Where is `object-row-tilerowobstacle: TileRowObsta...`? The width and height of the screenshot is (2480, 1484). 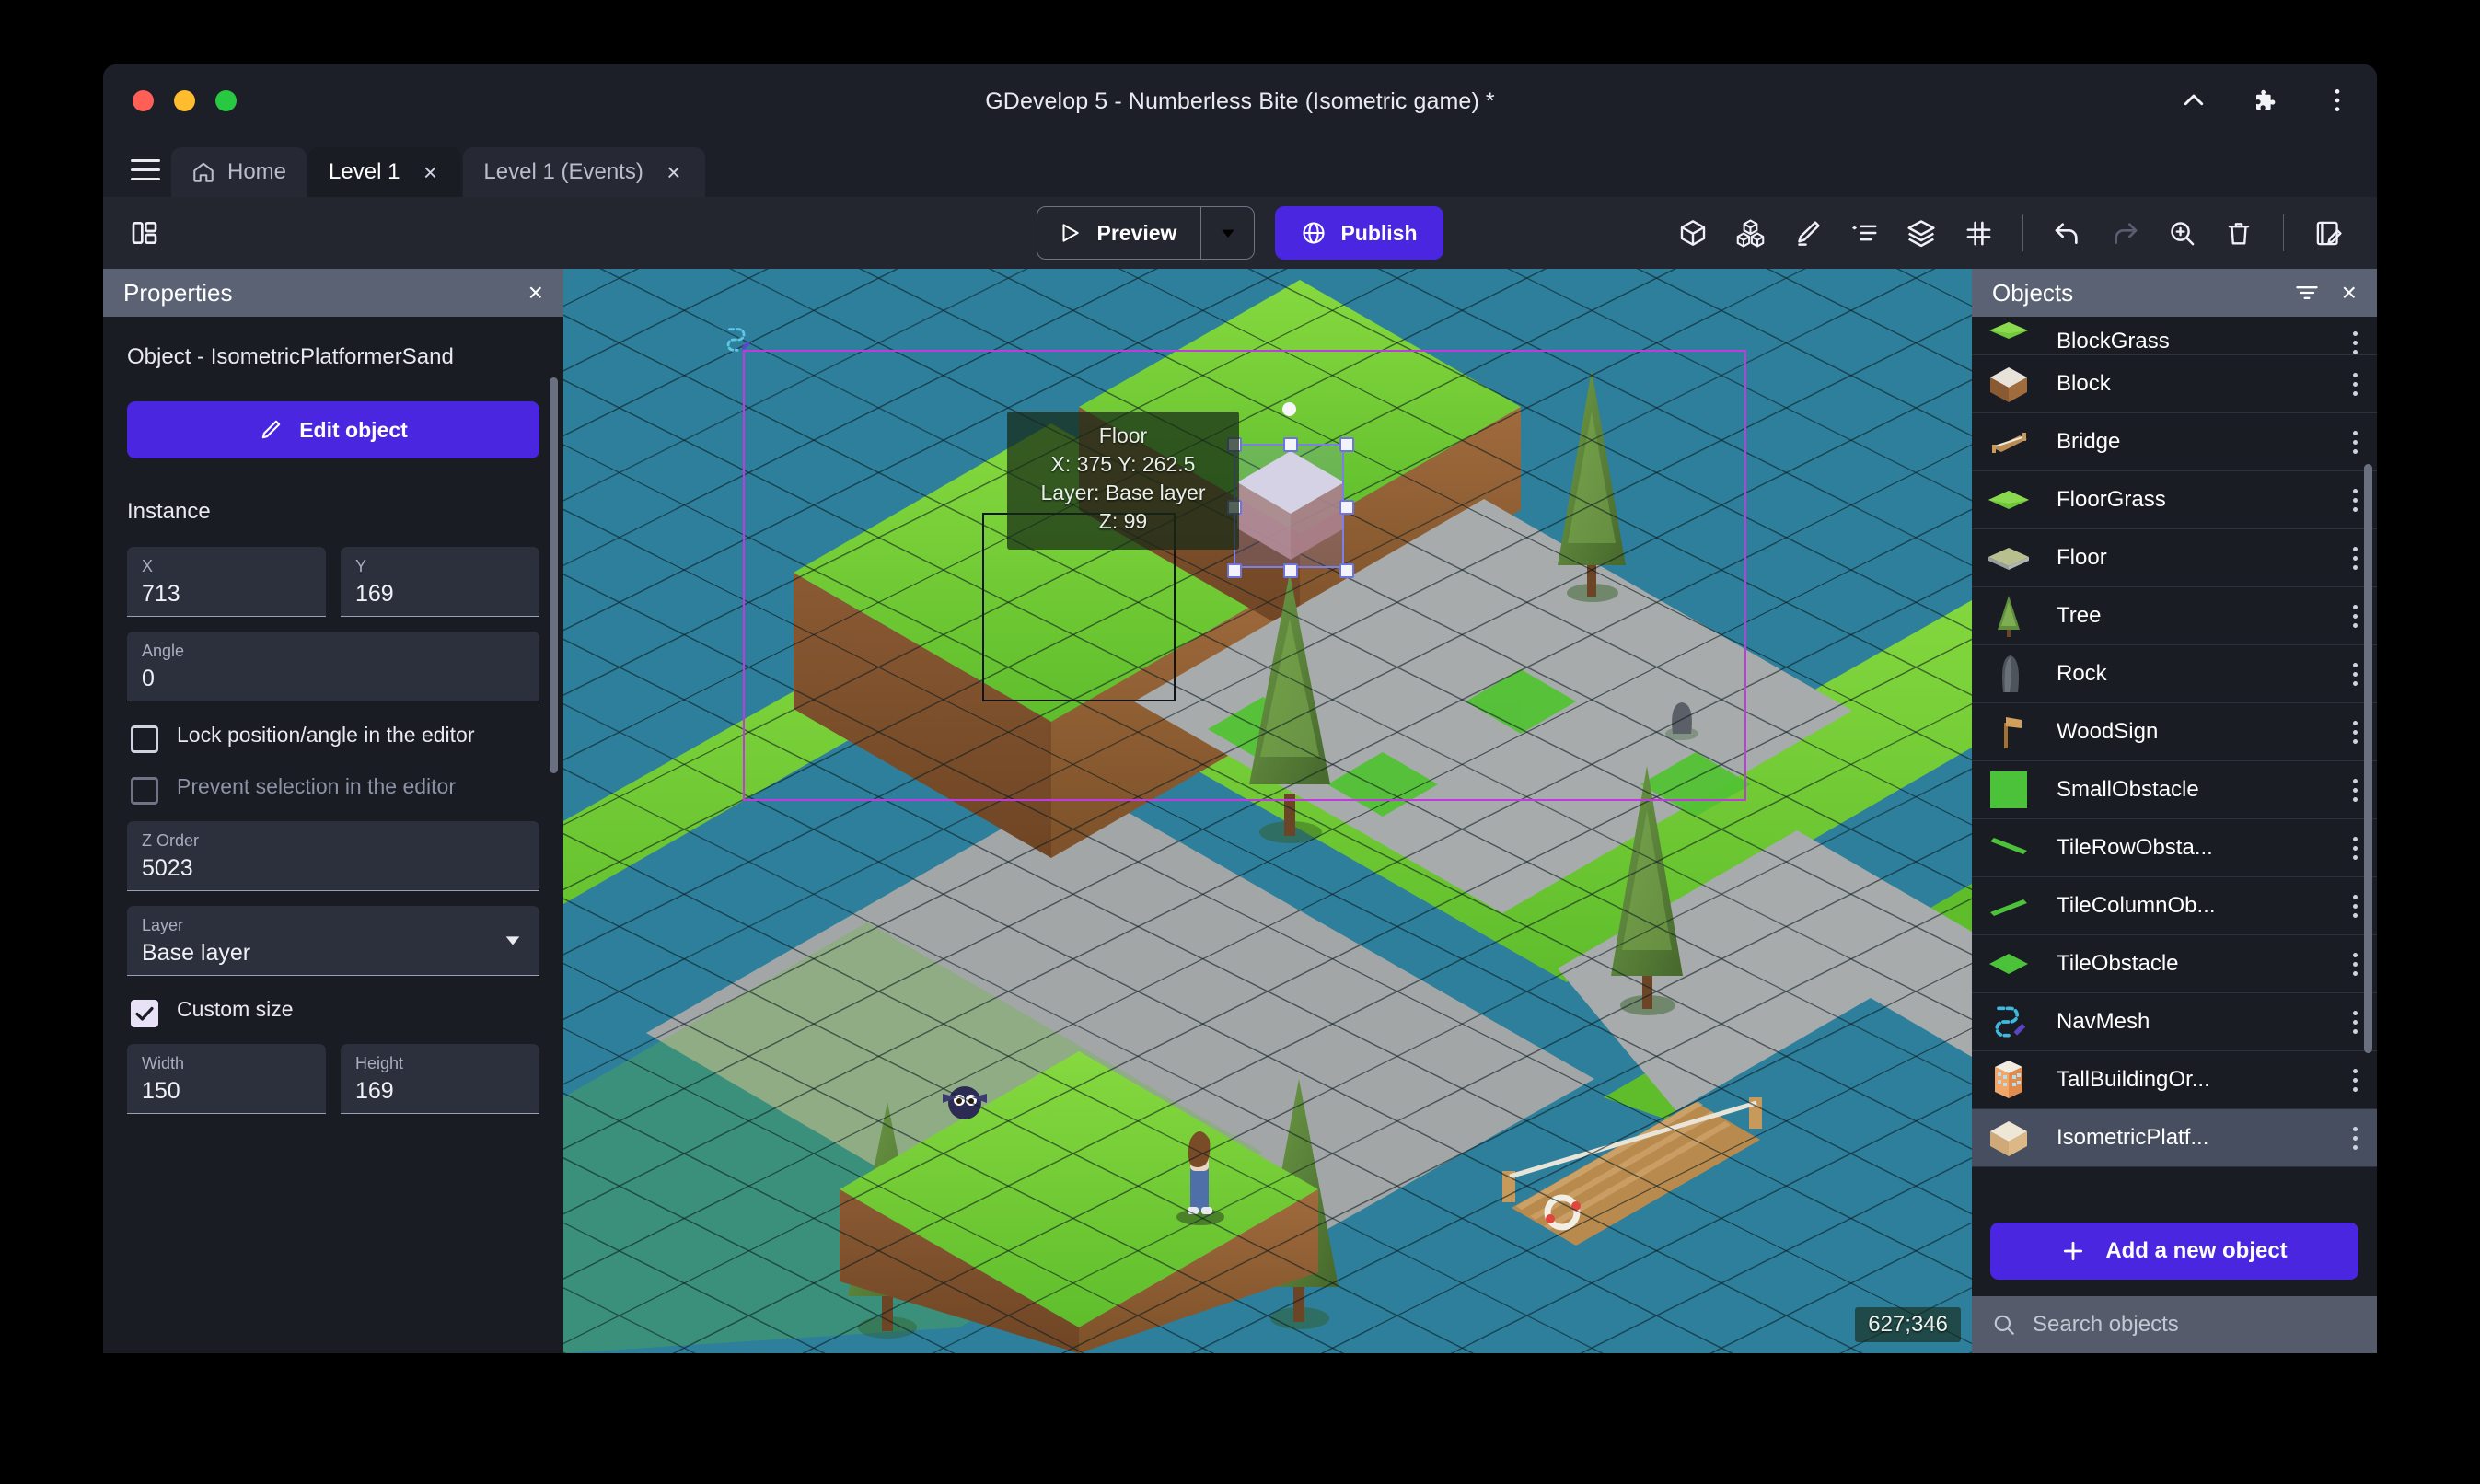
object-row-tilerowobstacle: TileRowObsta... is located at coordinates (2174, 848).